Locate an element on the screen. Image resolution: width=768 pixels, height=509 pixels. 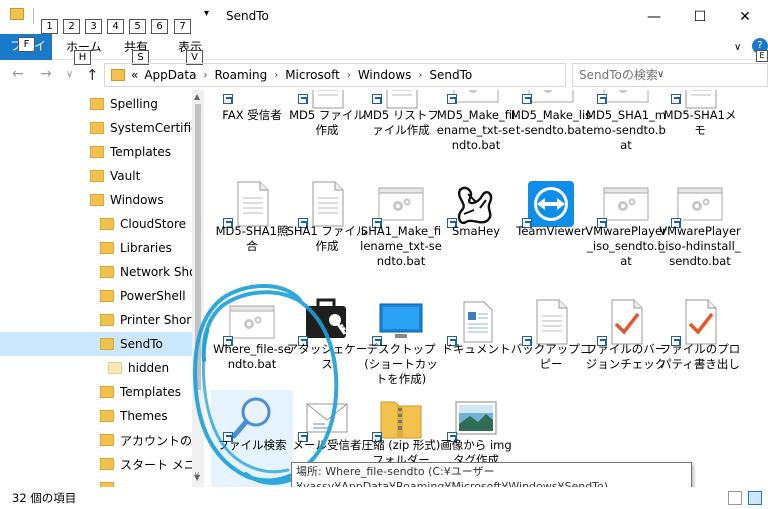
checkmark-document-icon is located at coordinates (700, 322).